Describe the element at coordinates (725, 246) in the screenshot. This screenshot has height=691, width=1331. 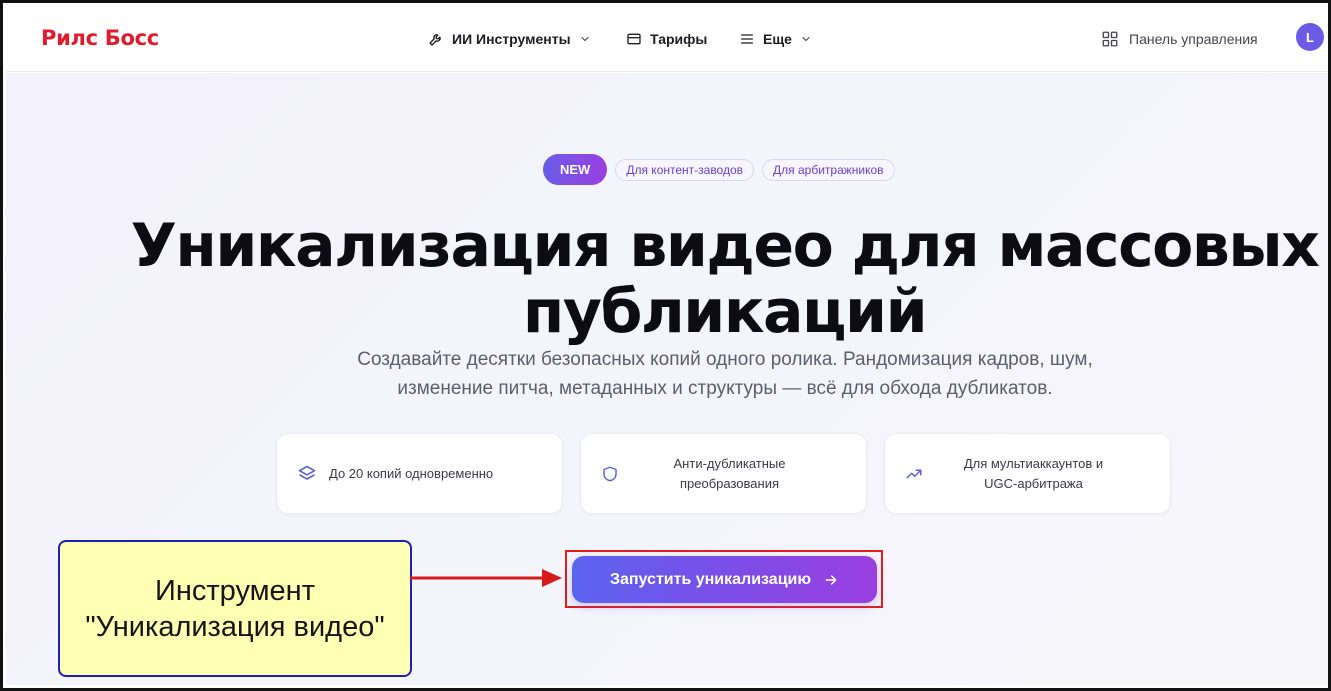
I see `page-title-line: Уникализация видео для массовых` at that location.